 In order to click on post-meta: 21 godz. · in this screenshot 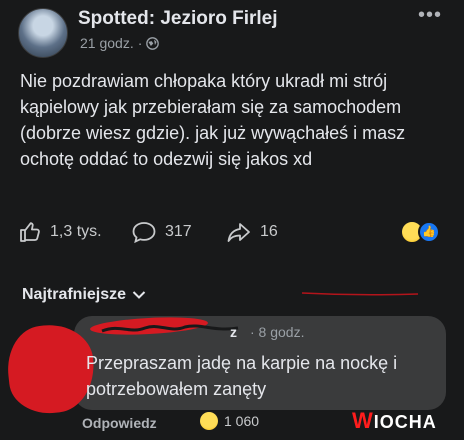, I will do `click(120, 43)`.